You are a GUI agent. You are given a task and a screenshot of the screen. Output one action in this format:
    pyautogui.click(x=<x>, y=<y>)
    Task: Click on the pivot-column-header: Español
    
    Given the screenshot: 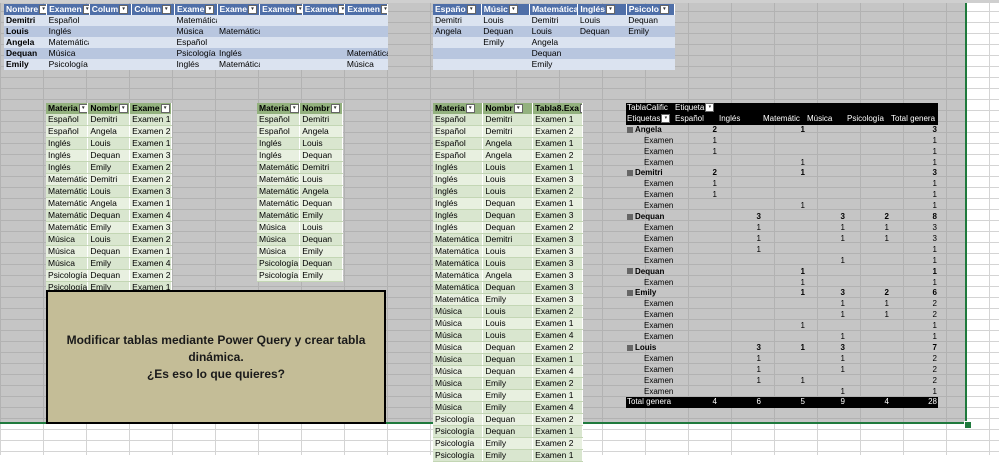 What is the action you would take?
    pyautogui.click(x=696, y=119)
    